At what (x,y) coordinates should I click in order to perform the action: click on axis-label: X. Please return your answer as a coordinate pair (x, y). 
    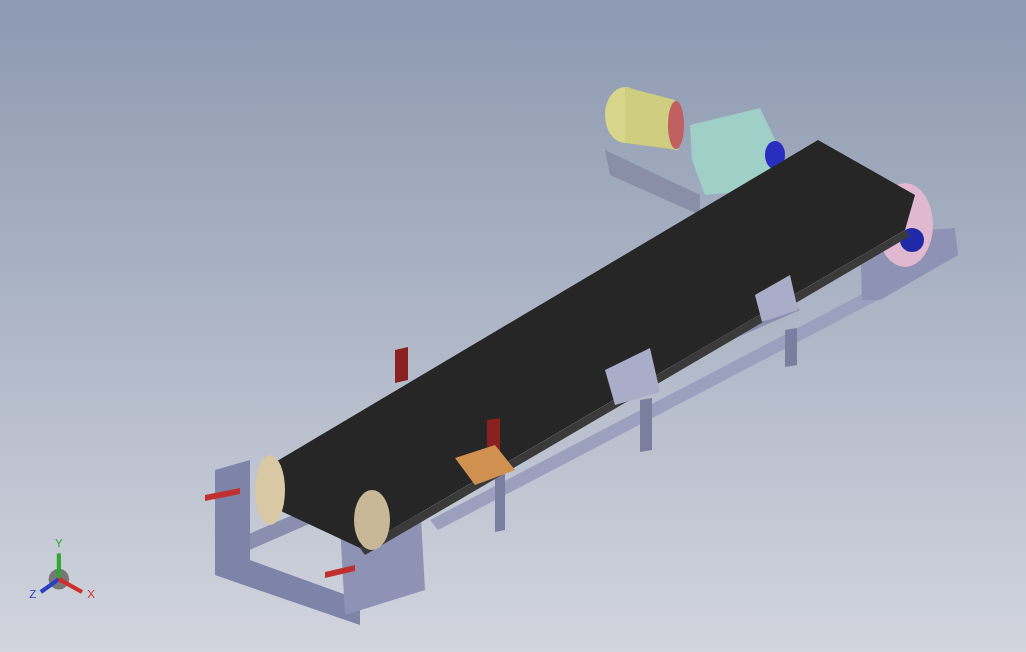
    Looking at the image, I should click on (91, 594).